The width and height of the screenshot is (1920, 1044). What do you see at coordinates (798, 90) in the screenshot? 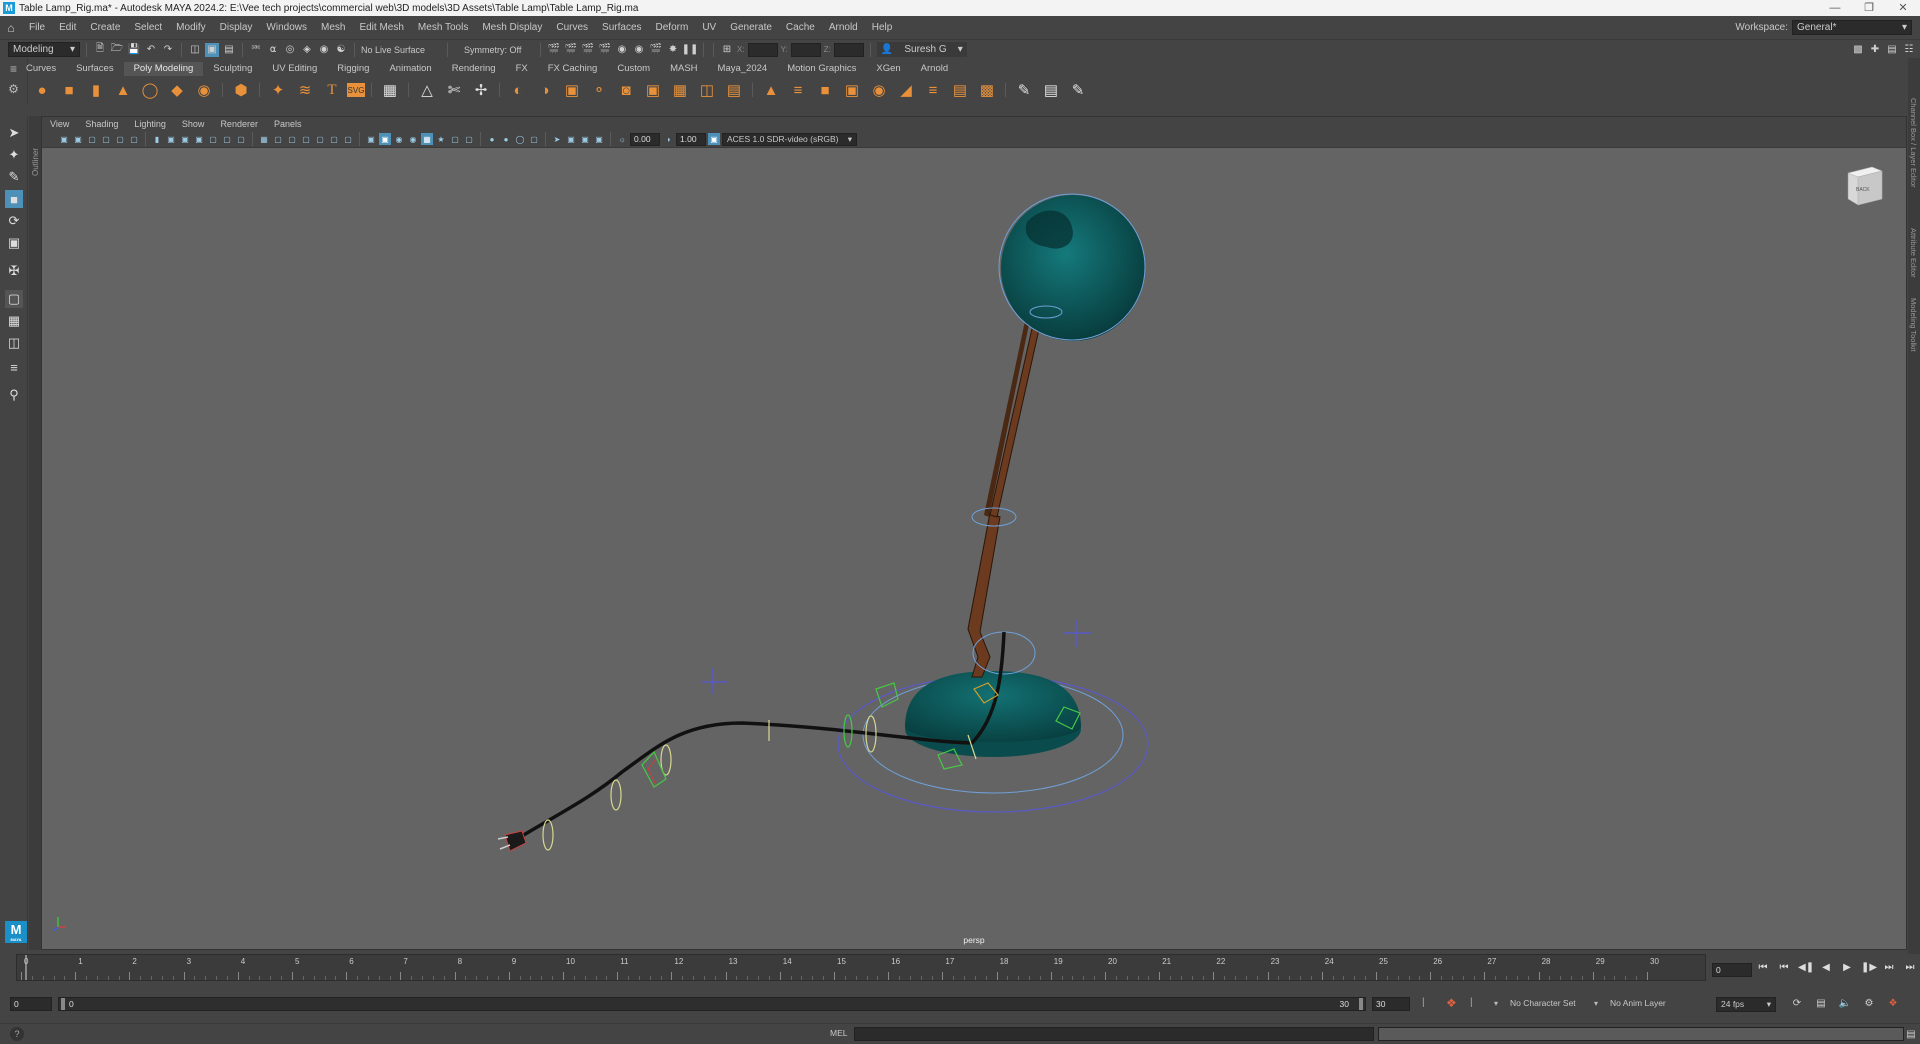
I see `extract-icon: ≡` at bounding box center [798, 90].